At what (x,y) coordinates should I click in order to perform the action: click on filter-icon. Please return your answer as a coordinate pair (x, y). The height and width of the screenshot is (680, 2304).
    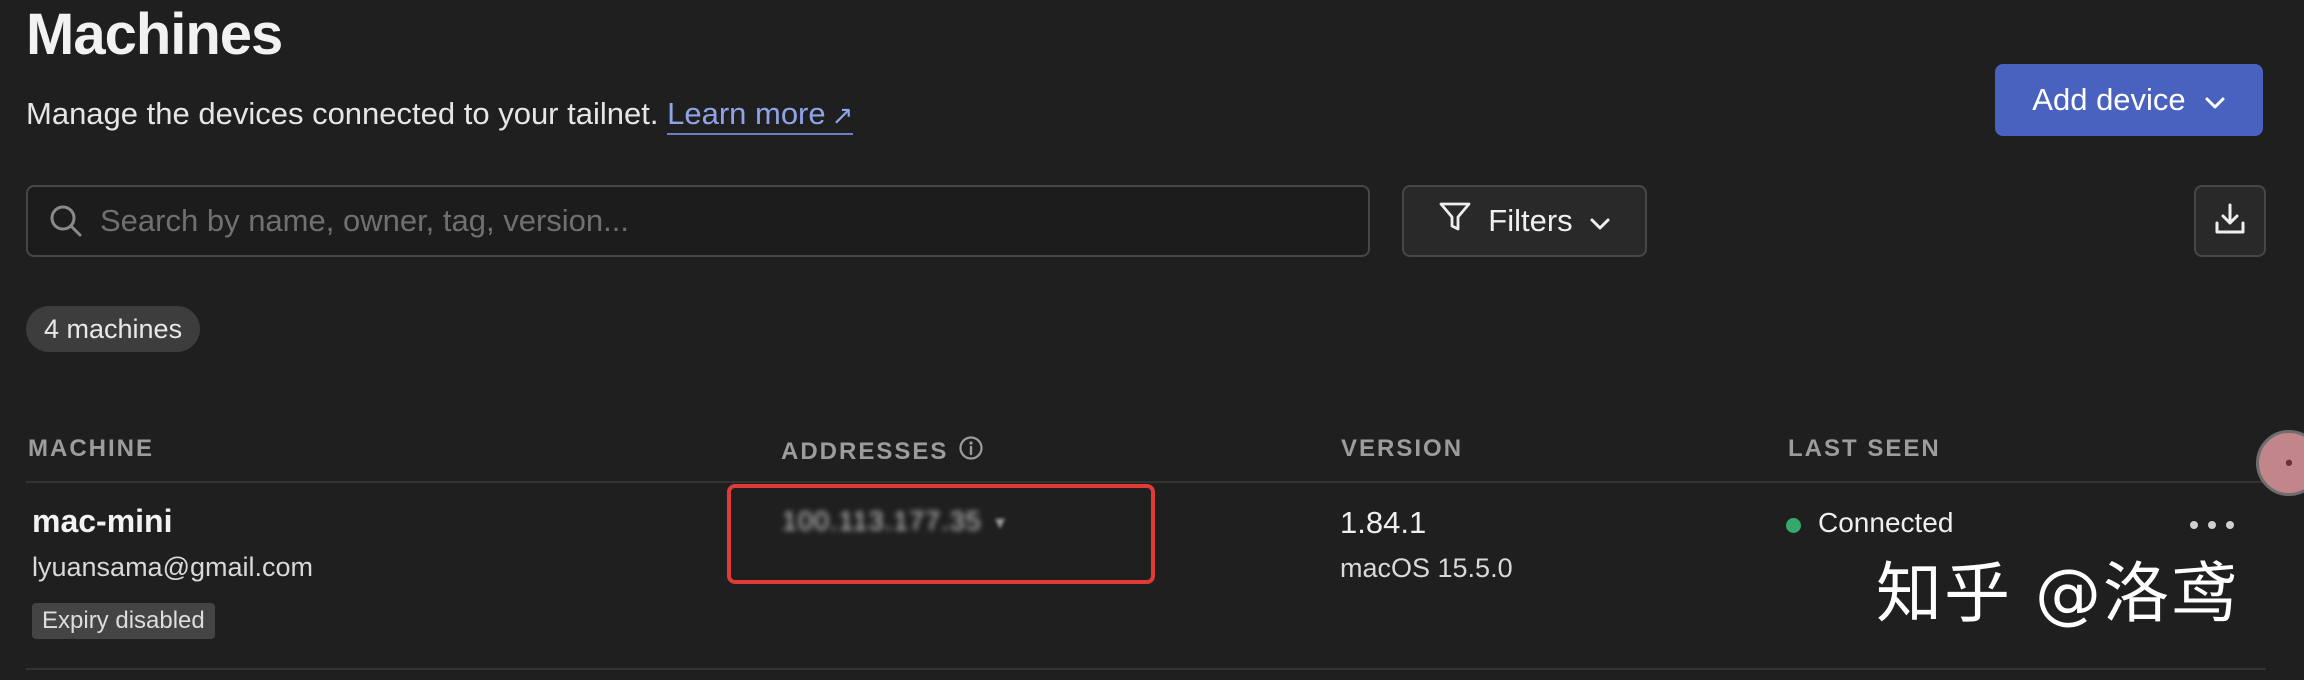
    Looking at the image, I should click on (1455, 221).